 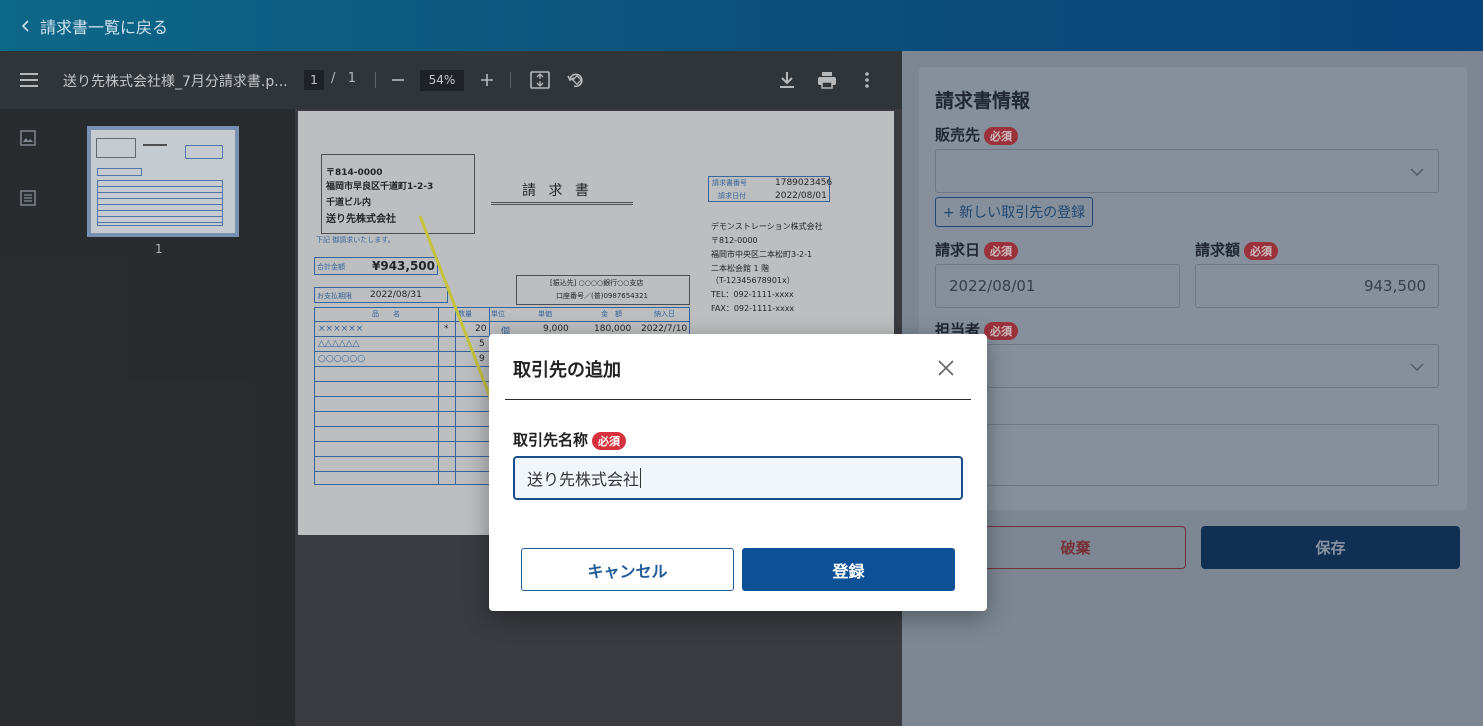 What do you see at coordinates (946, 368) in the screenshot?
I see `close-icon` at bounding box center [946, 368].